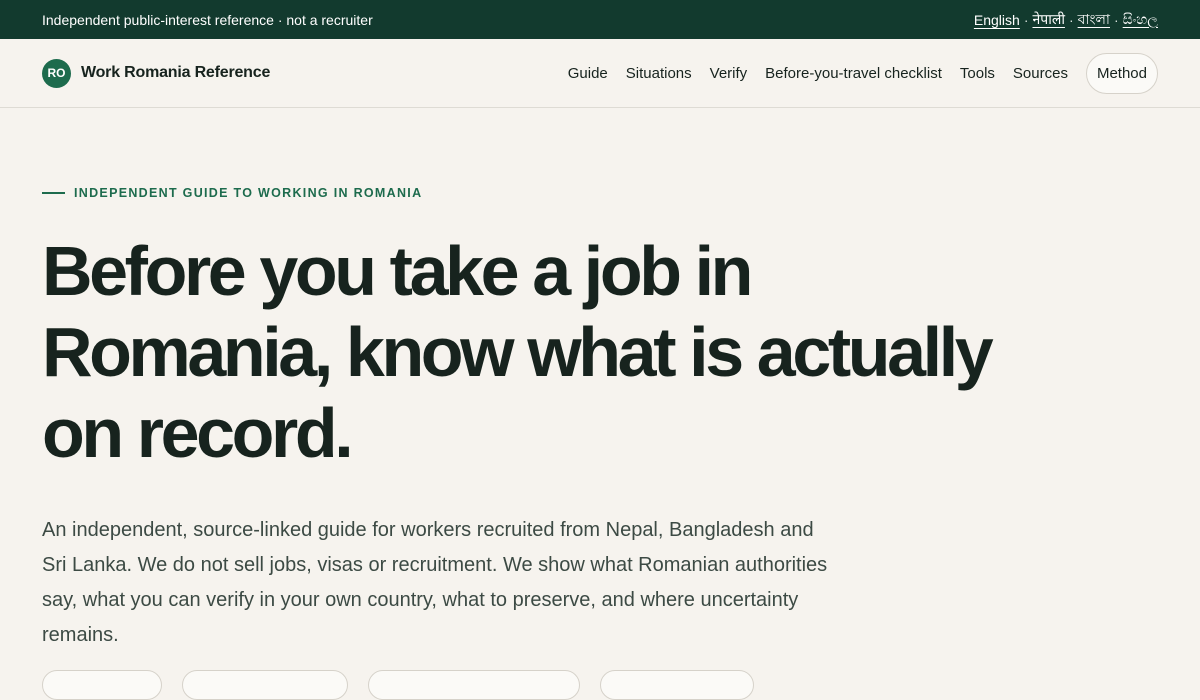  Describe the element at coordinates (997, 20) in the screenshot. I see `lang-english-link: English` at that location.